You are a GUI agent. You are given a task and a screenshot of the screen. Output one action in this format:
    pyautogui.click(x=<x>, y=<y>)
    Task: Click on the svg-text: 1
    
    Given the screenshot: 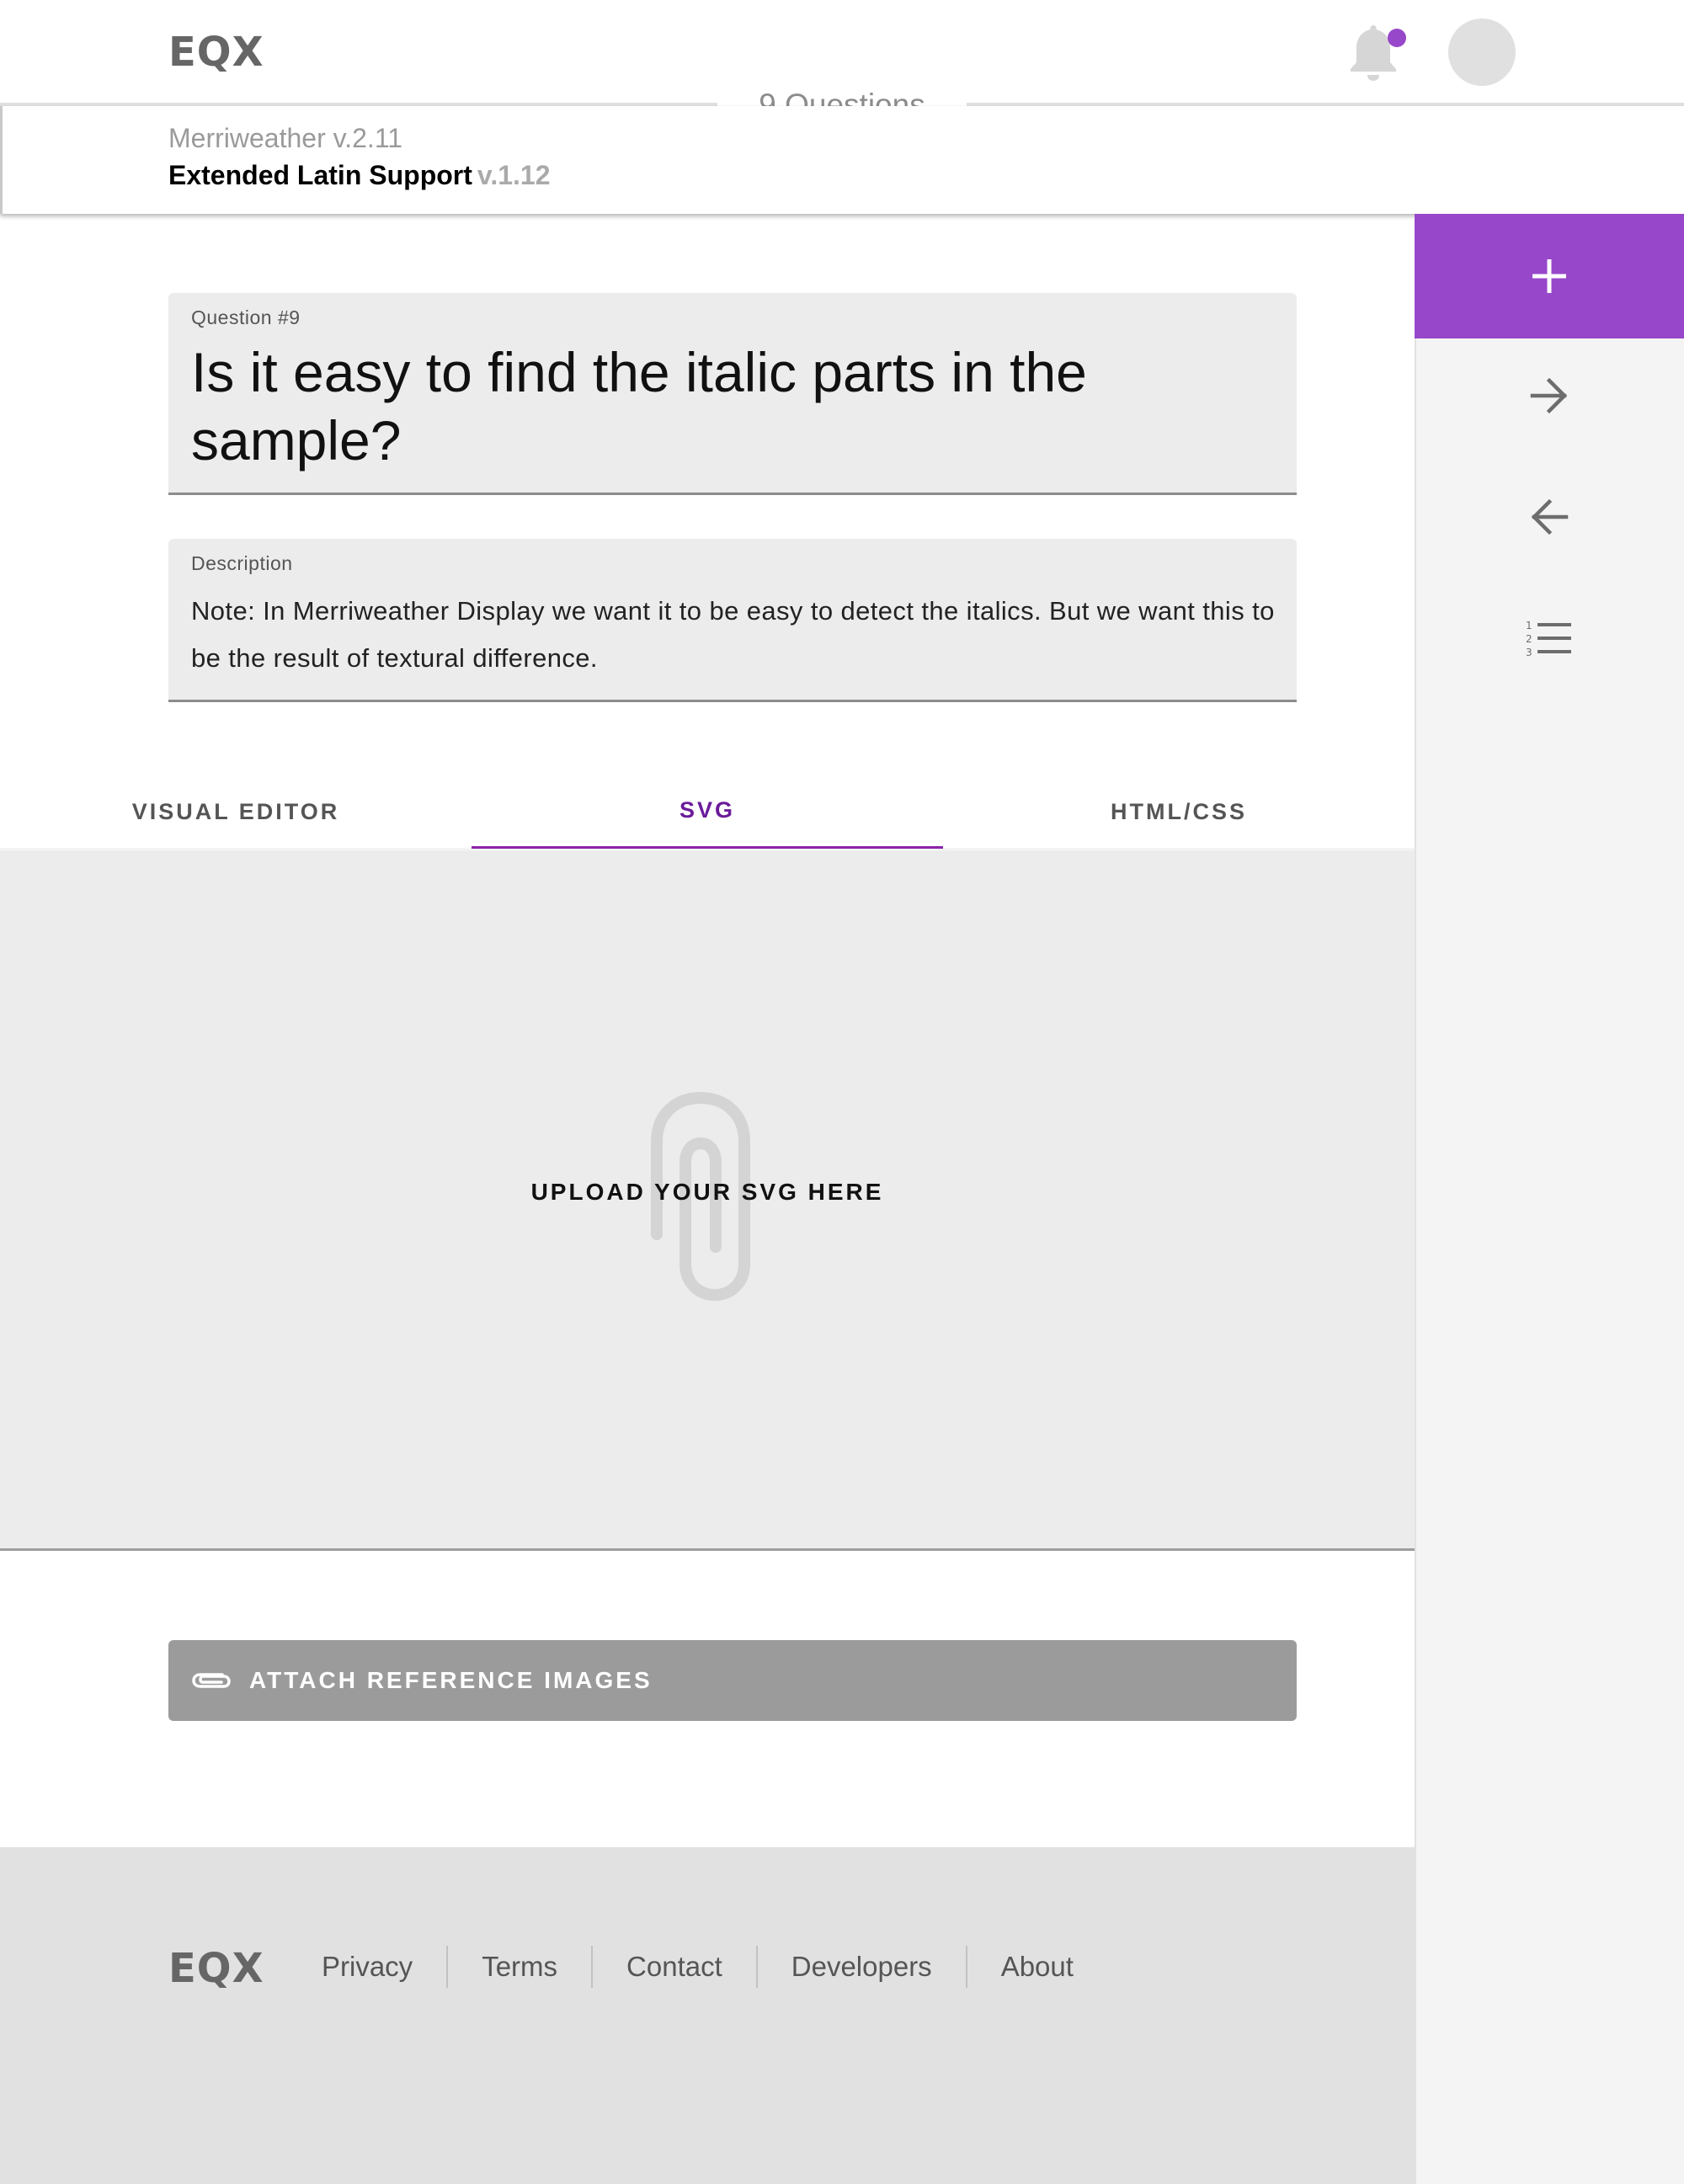 What is the action you would take?
    pyautogui.click(x=1529, y=625)
    